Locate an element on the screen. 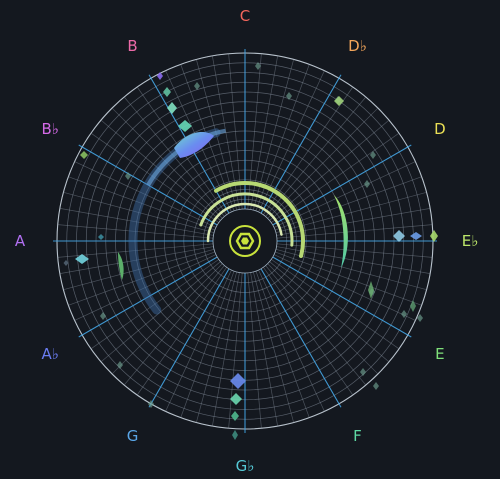  note-label: A♭ is located at coordinates (49, 354).